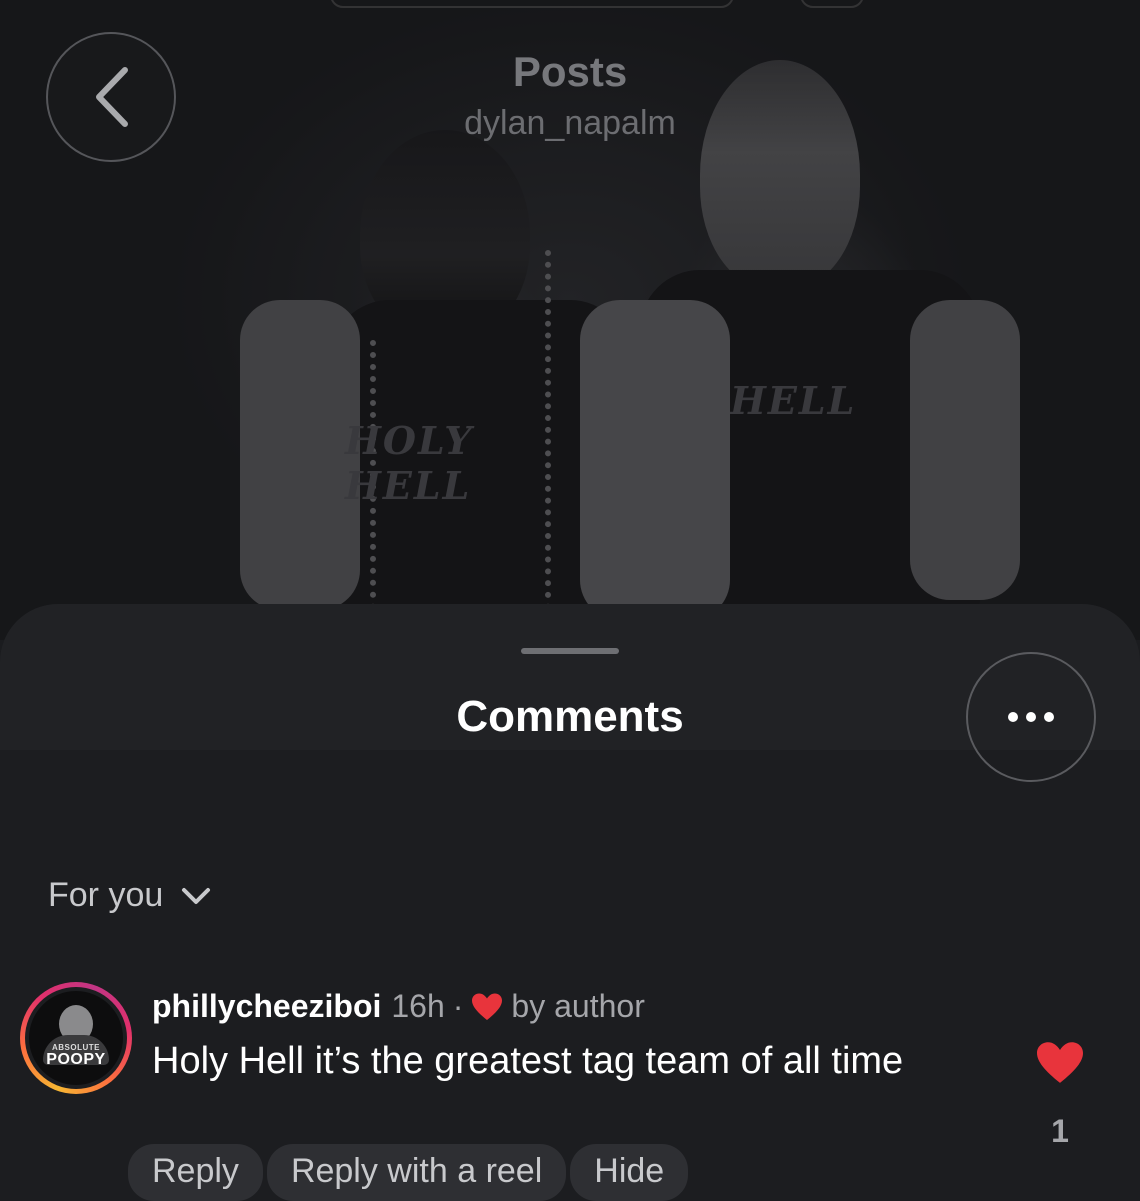 This screenshot has height=1201, width=1140. Describe the element at coordinates (570, 123) in the screenshot. I see `post-author-username: dylan_napalm` at that location.